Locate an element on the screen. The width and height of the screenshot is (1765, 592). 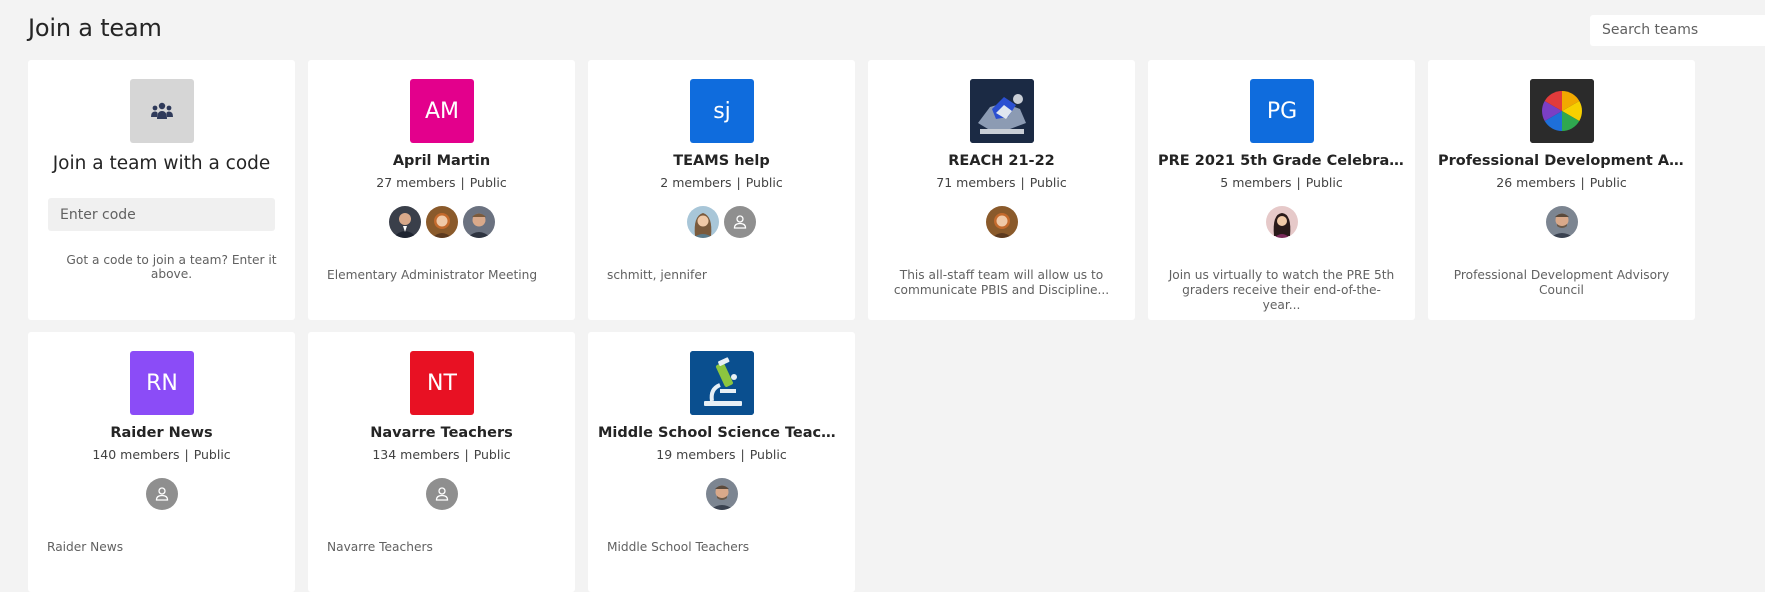
team-meta: 26 members | Public is located at coordinates (1561, 182).